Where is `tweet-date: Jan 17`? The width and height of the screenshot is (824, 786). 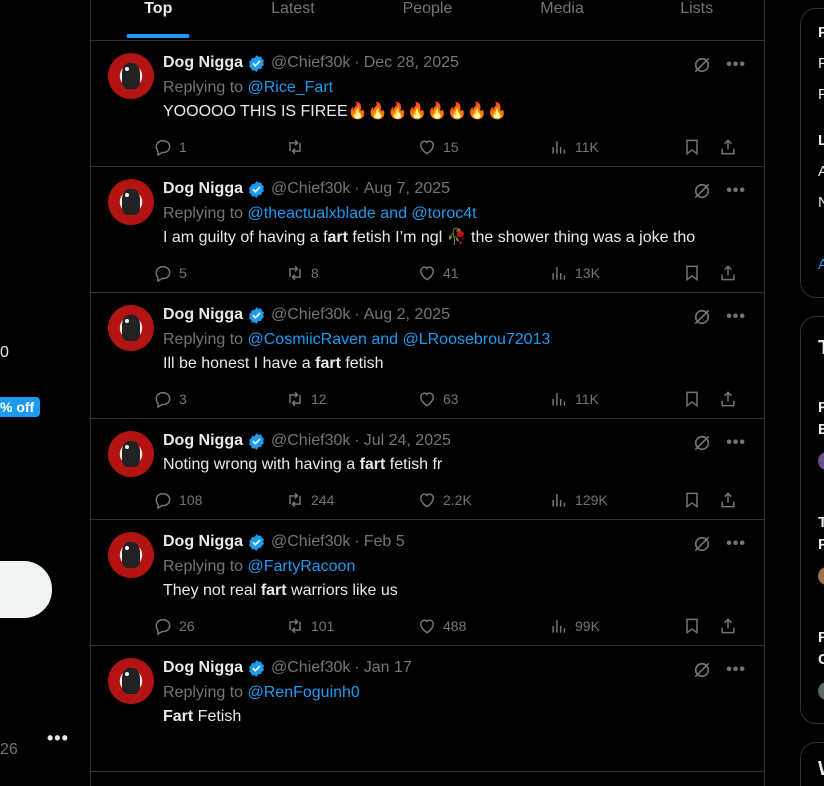 tweet-date: Jan 17 is located at coordinates (388, 668).